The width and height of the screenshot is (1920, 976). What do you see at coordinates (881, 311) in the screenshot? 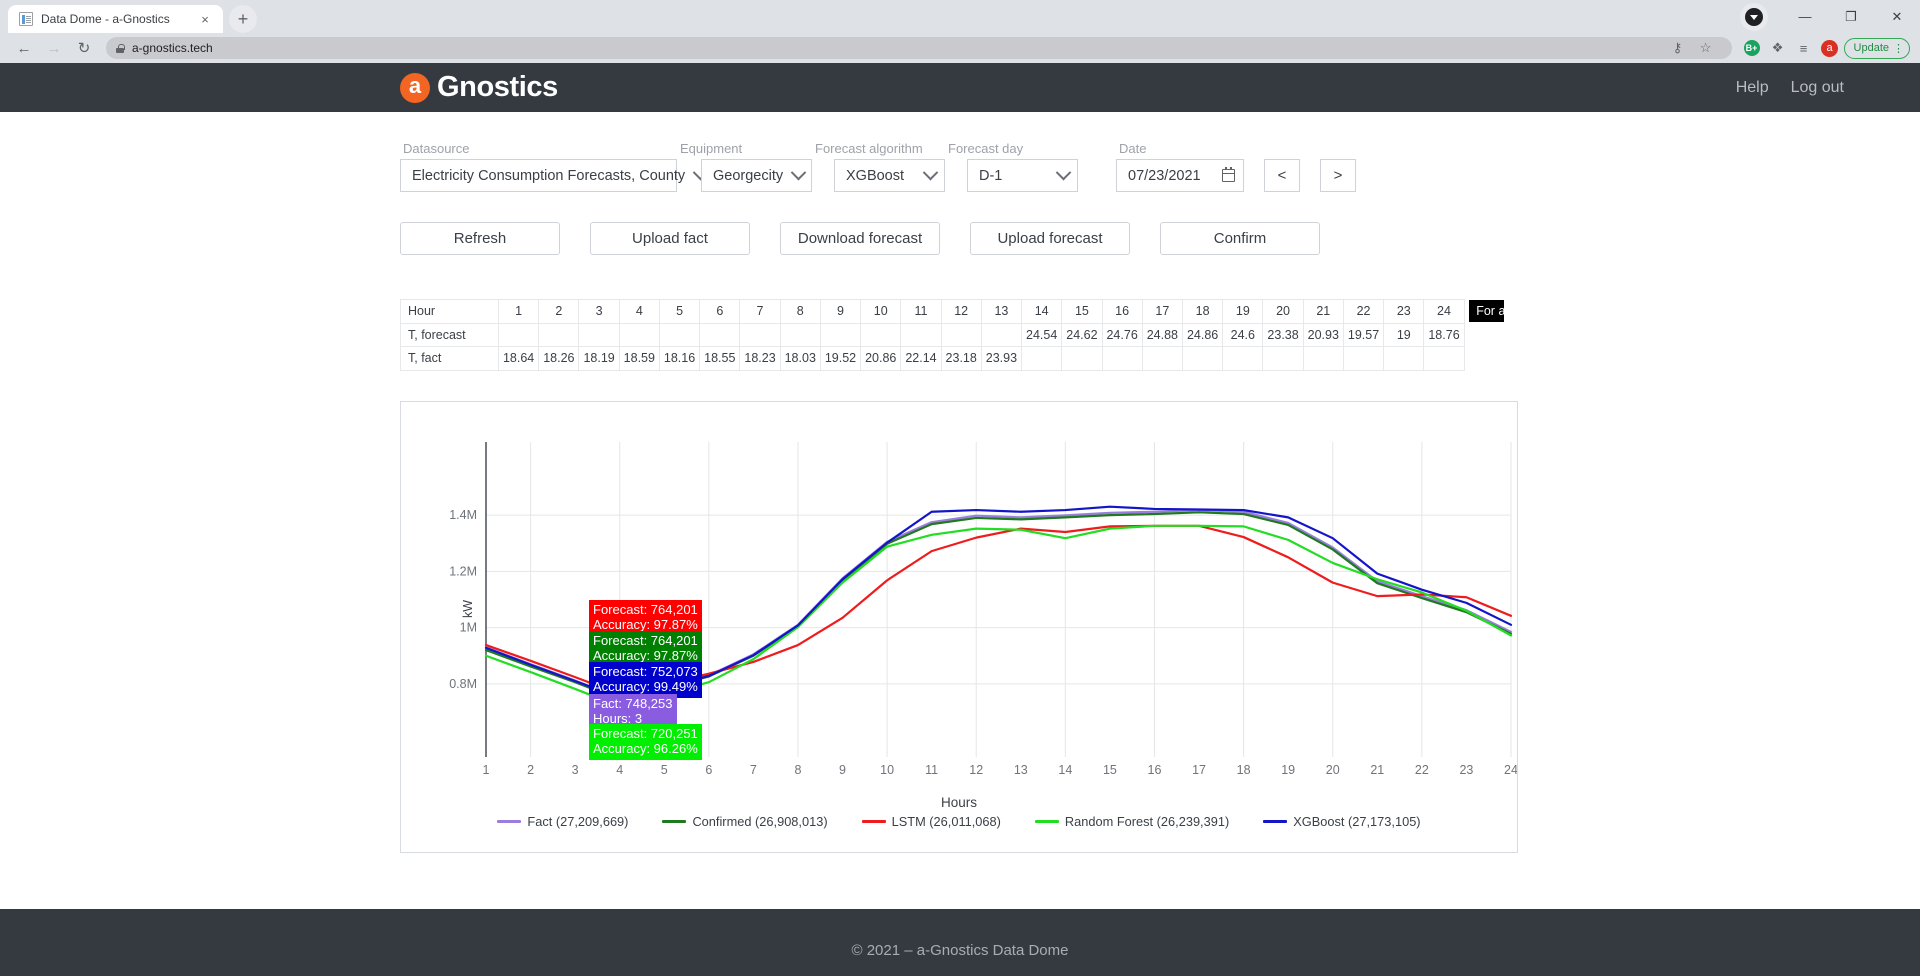
I see `table-cell: 10` at bounding box center [881, 311].